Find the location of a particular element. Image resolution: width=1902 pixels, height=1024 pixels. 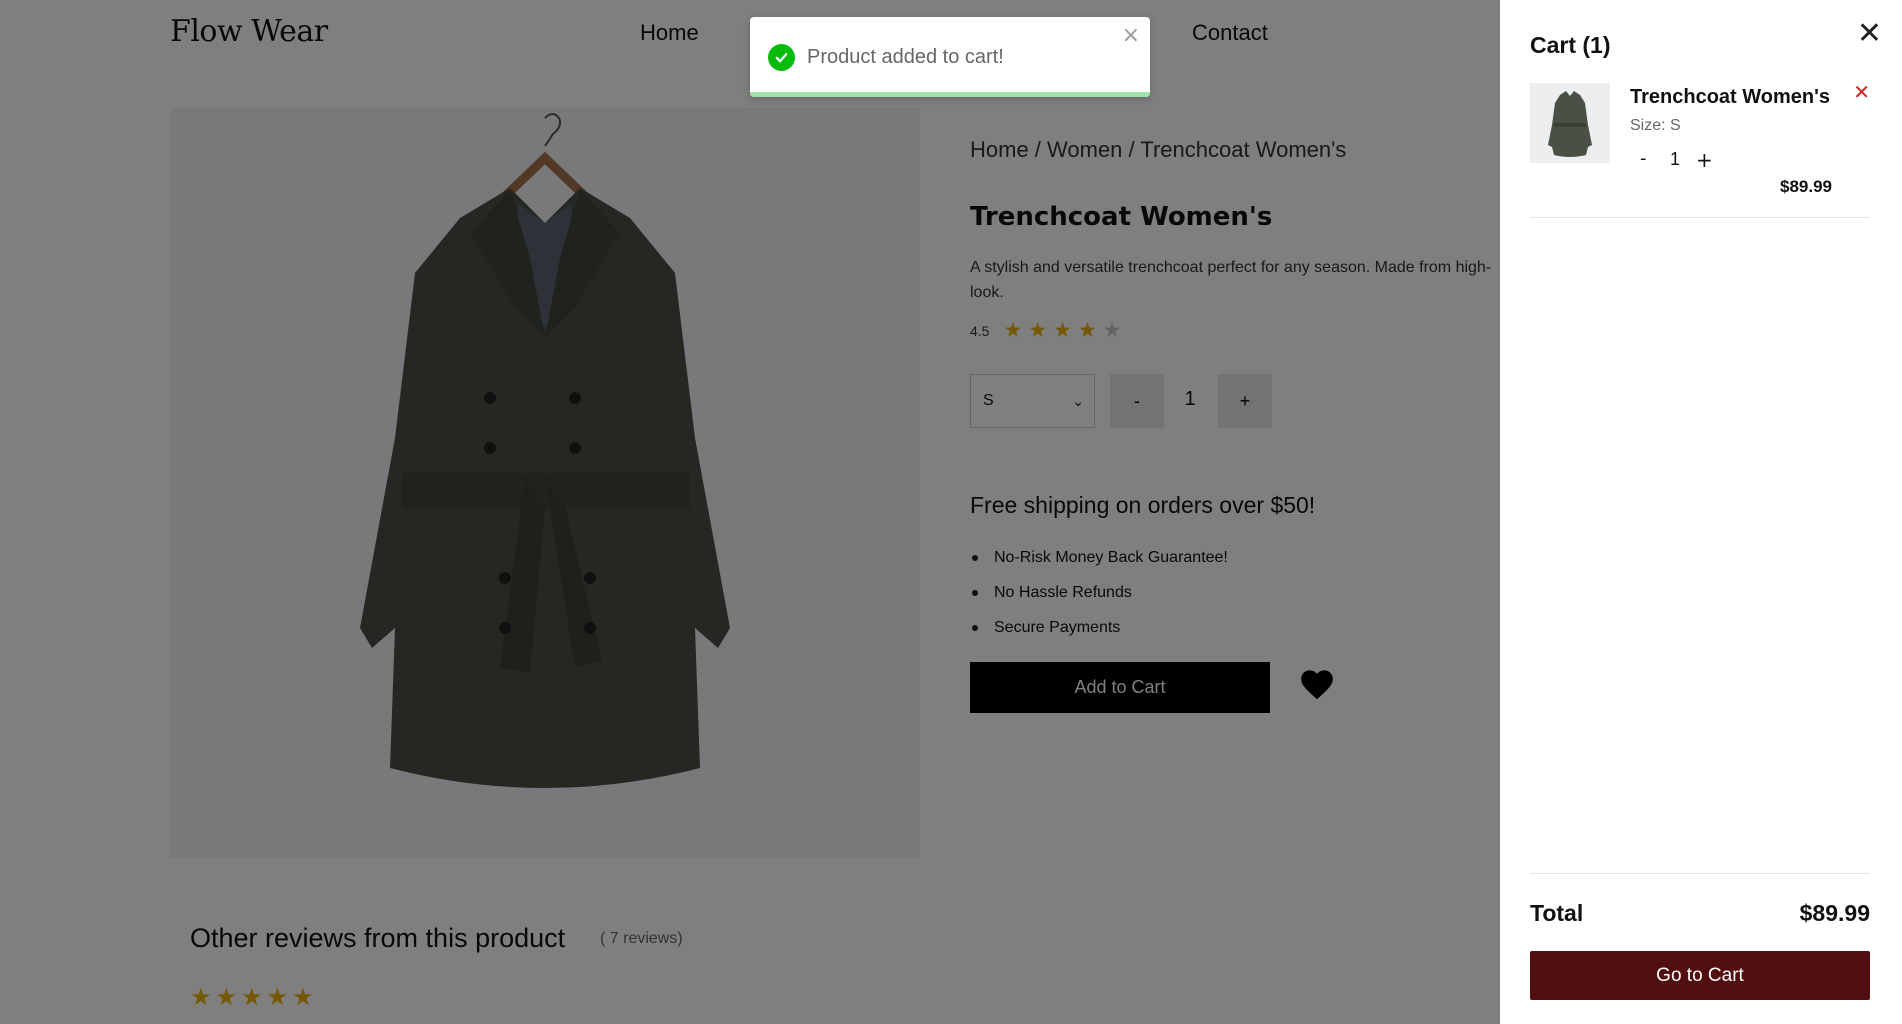

cart-qty-value: 1 is located at coordinates (1675, 159).